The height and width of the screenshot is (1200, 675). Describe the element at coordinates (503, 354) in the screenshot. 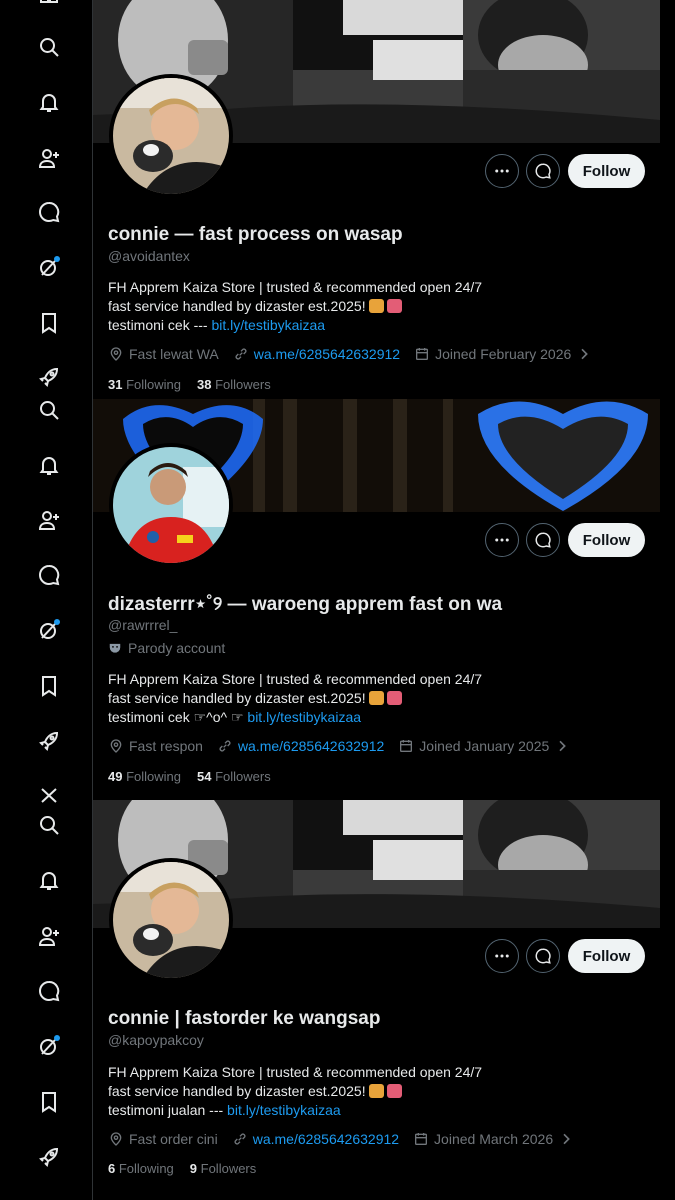

I see `joined-date: Joined February 2026` at that location.